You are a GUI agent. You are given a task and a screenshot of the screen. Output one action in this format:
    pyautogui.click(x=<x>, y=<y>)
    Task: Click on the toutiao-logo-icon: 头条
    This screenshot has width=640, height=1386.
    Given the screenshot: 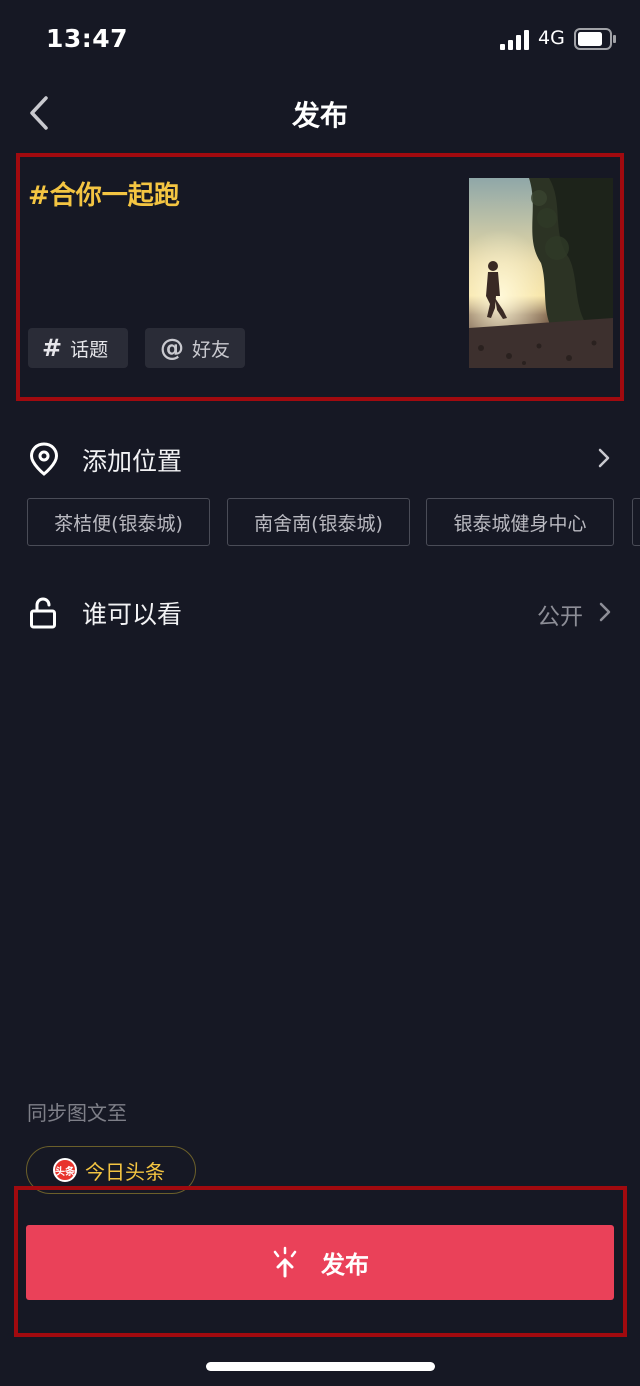 What is the action you would take?
    pyautogui.click(x=65, y=1170)
    